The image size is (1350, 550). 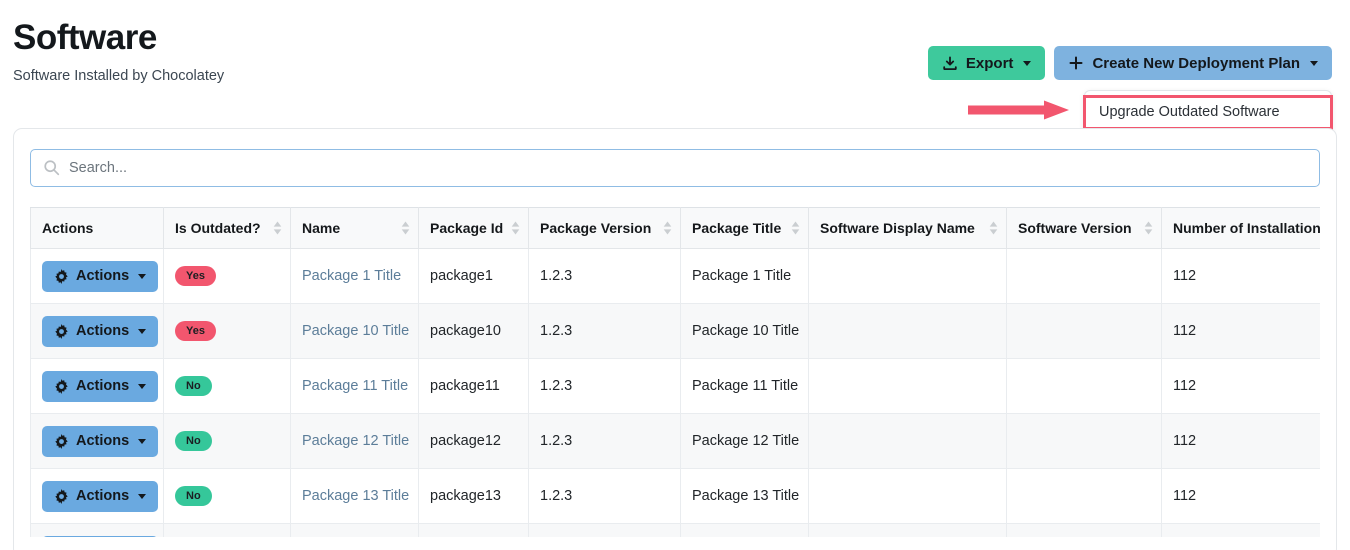 I want to click on page-title: Software, so click(x=85, y=37).